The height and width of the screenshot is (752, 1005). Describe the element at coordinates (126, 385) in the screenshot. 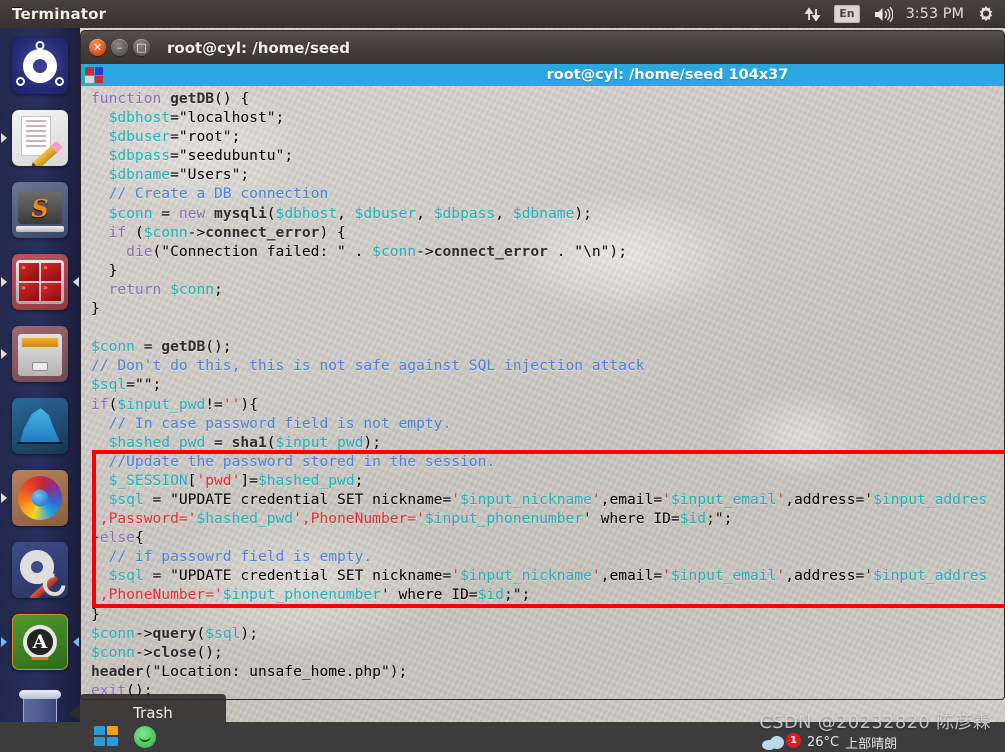

I see `terminal-line: $sql="";` at that location.